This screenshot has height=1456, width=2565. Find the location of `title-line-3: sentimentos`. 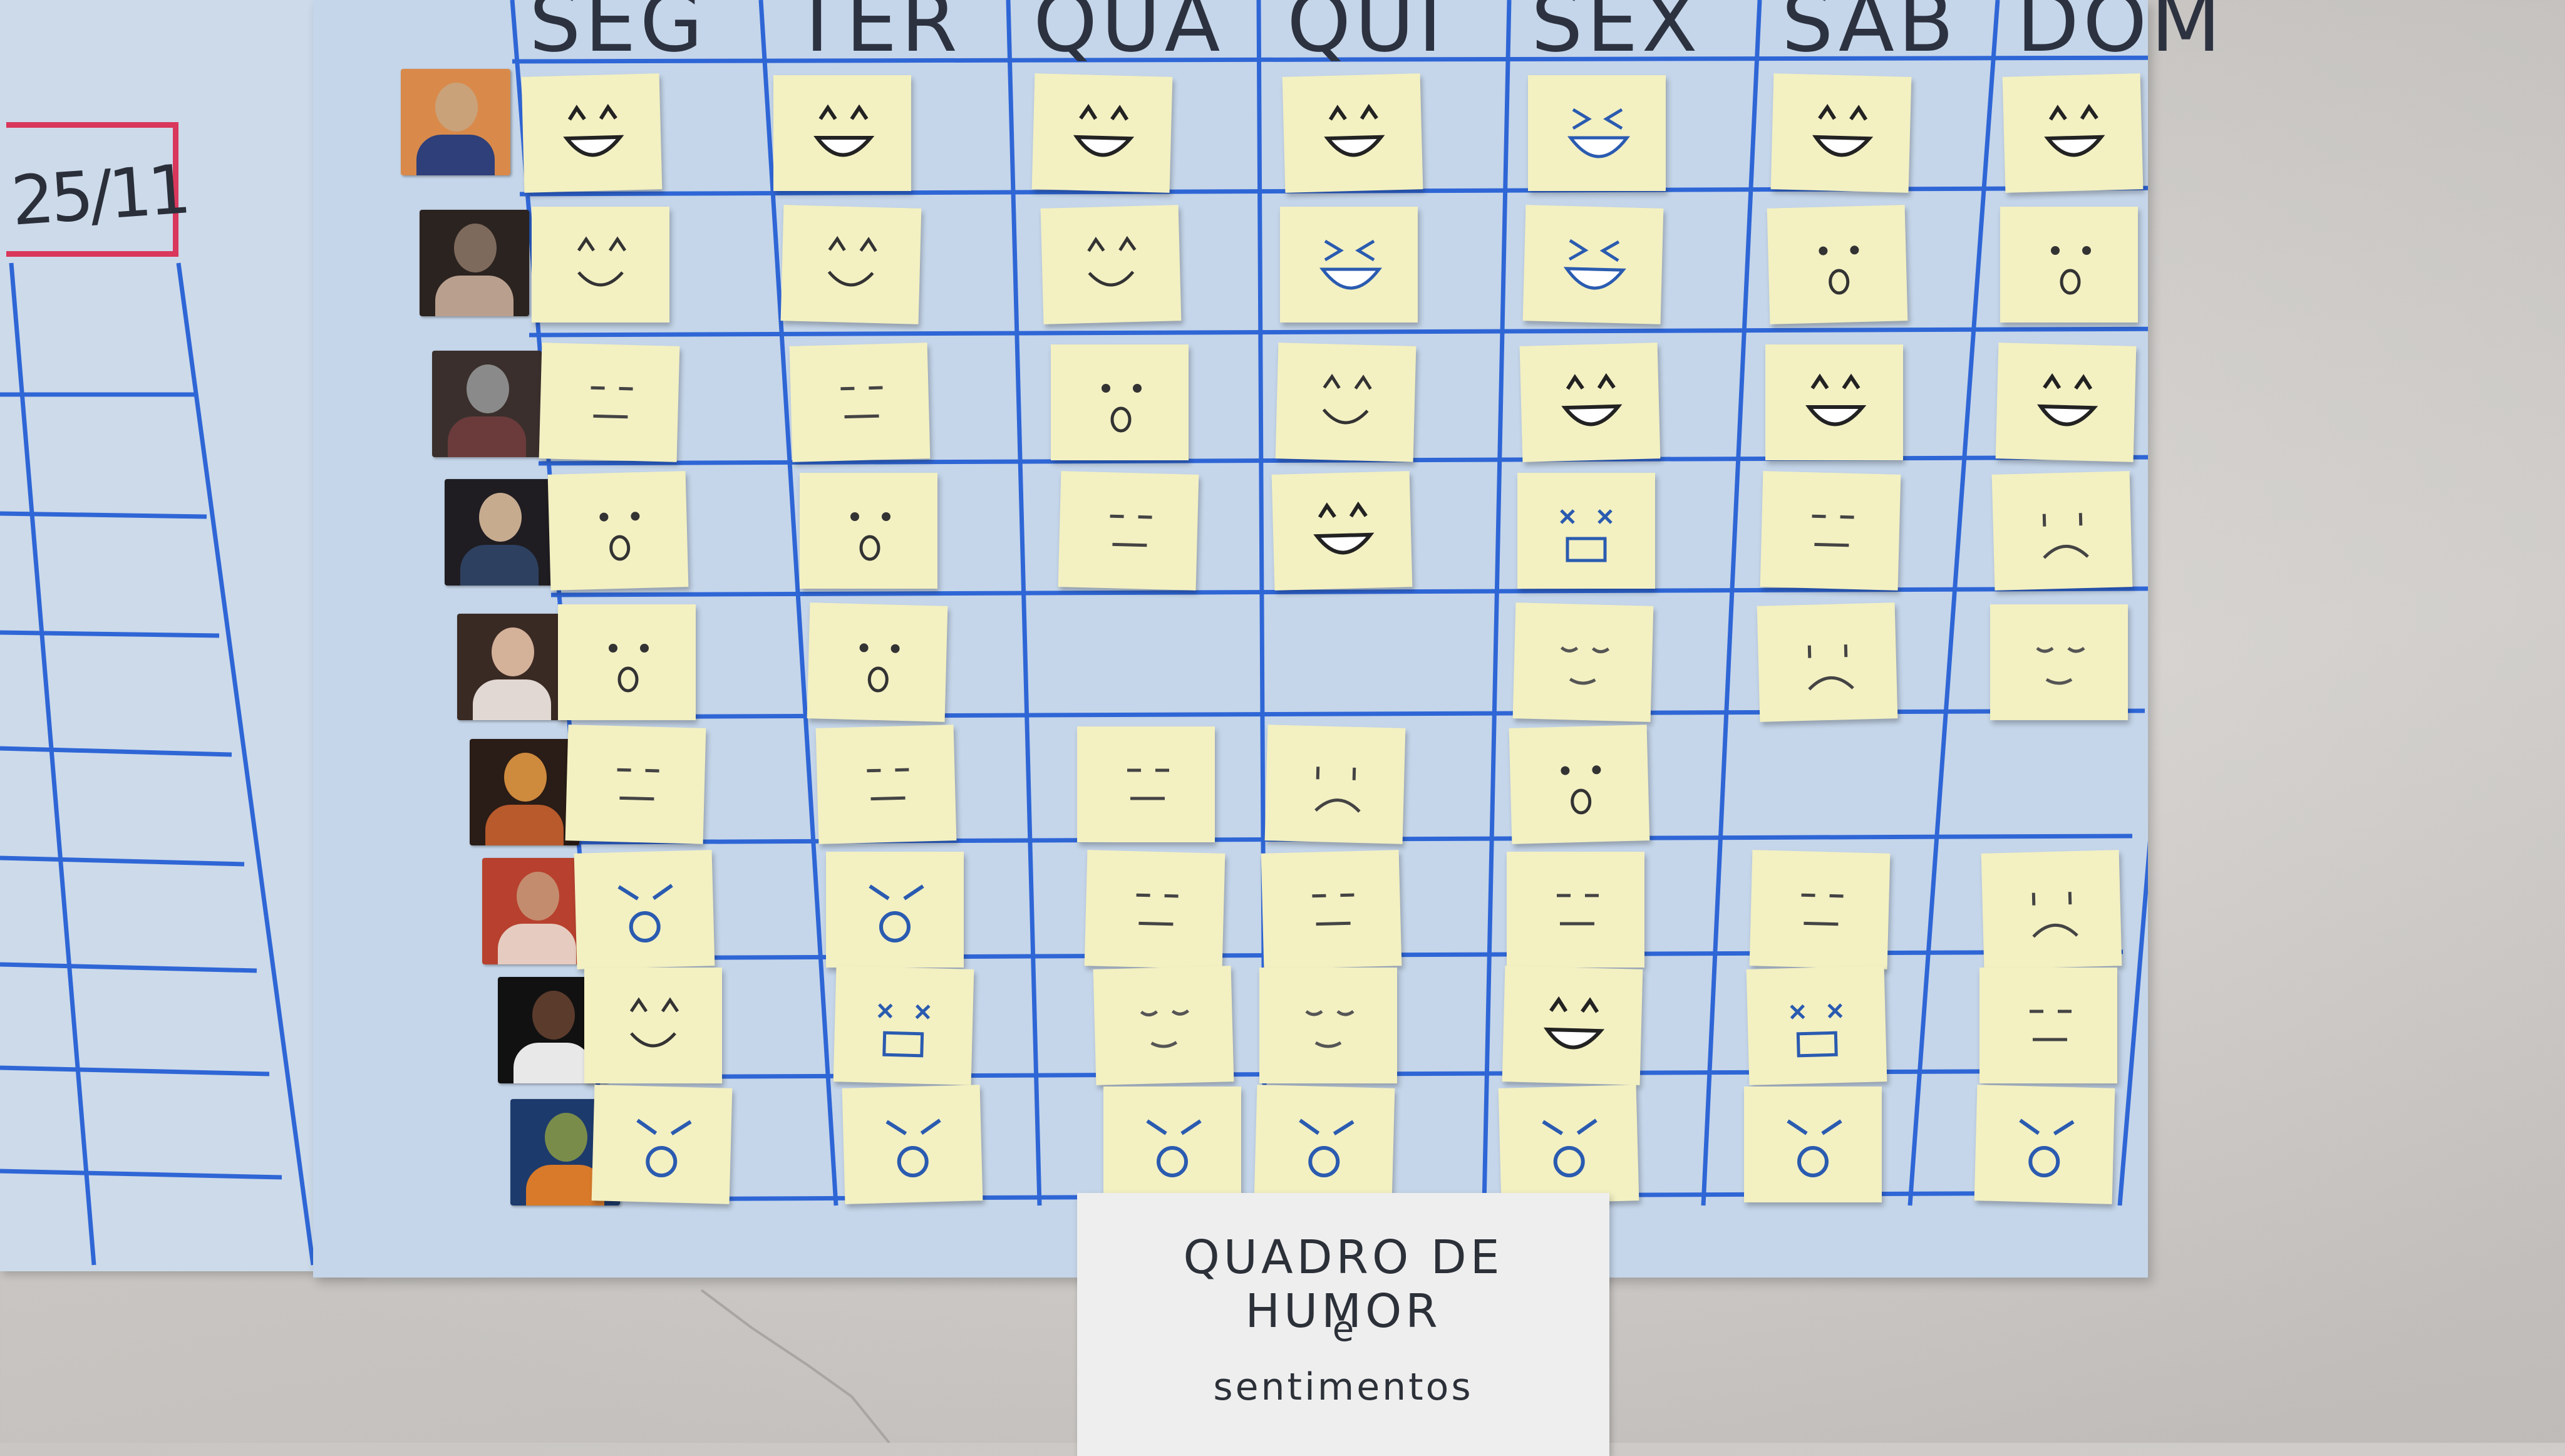

title-line-3: sentimentos is located at coordinates (1343, 1387).